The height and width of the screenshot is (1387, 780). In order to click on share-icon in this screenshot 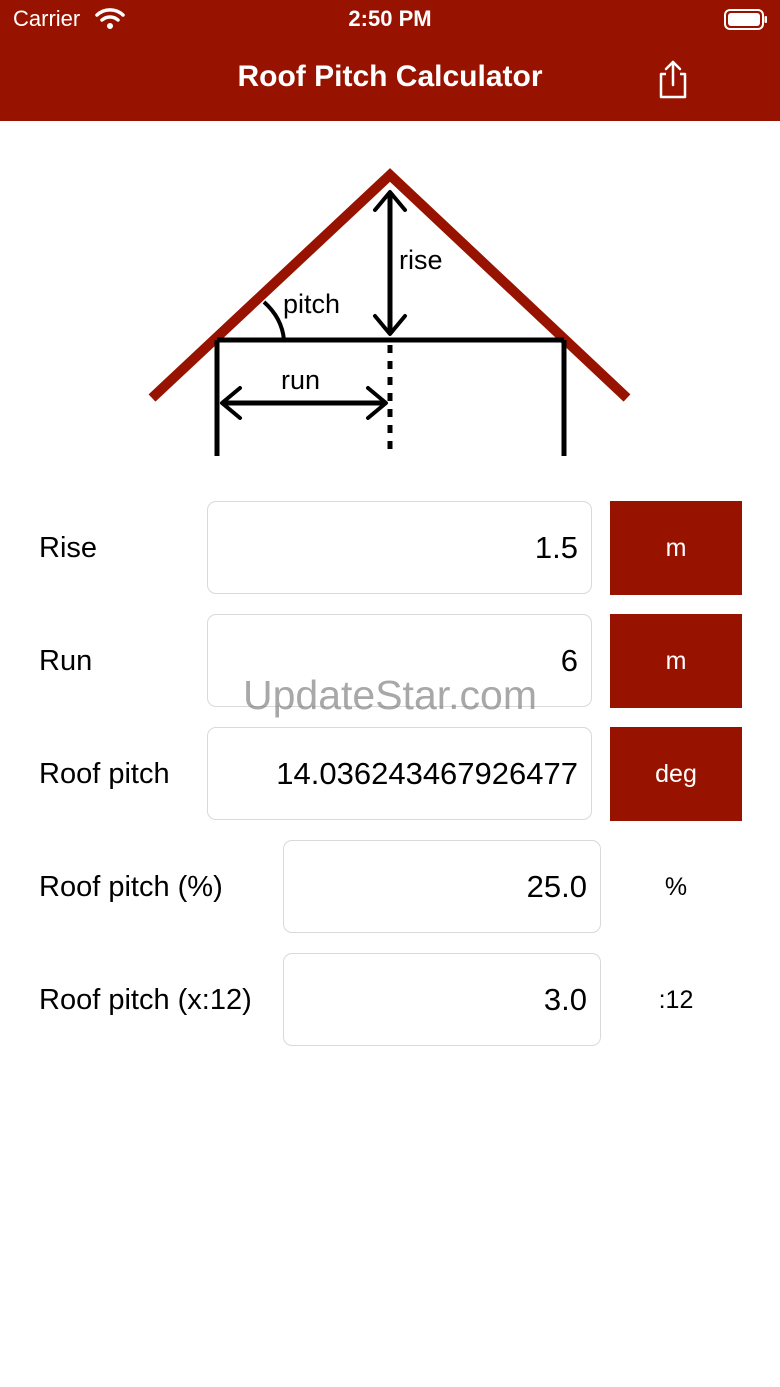, I will do `click(673, 79)`.